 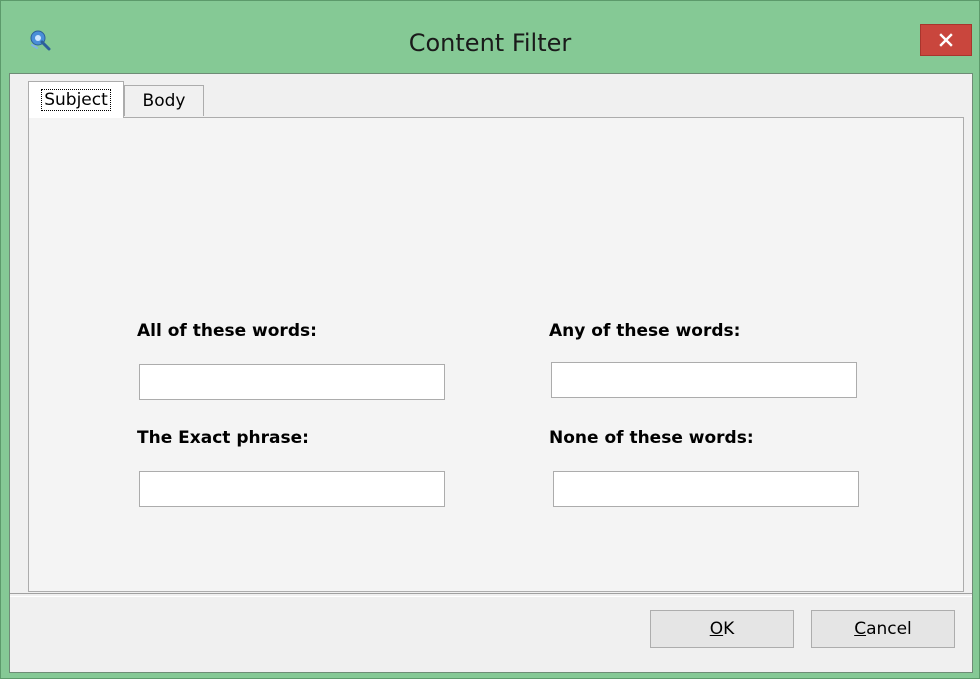 I want to click on none-words-input, so click(x=706, y=489).